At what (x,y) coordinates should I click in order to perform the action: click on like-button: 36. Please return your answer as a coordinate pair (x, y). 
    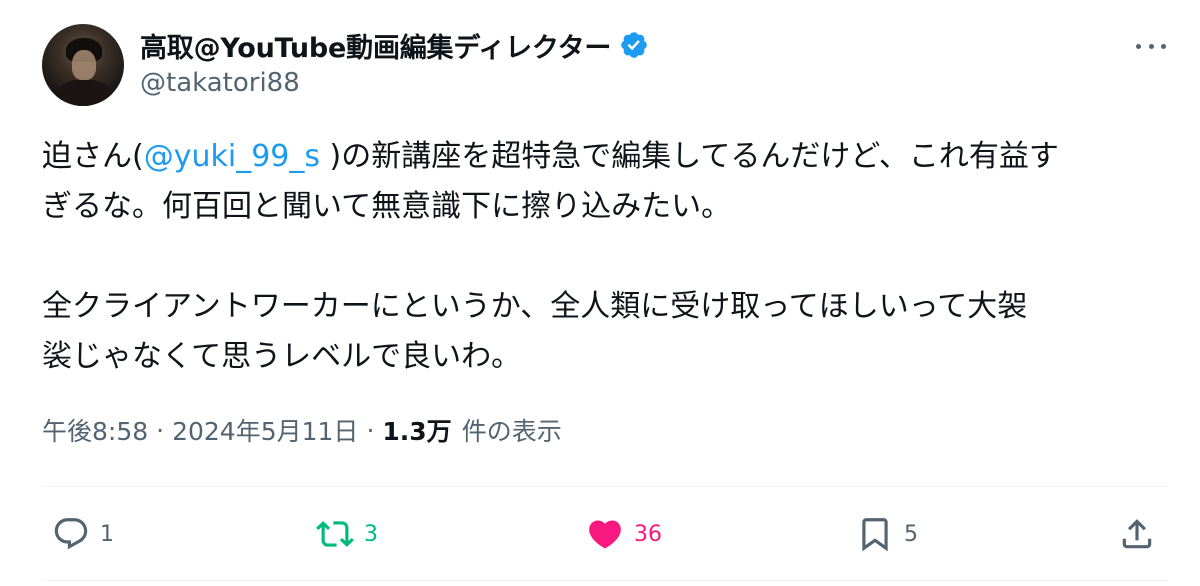
    Looking at the image, I should click on (624, 534).